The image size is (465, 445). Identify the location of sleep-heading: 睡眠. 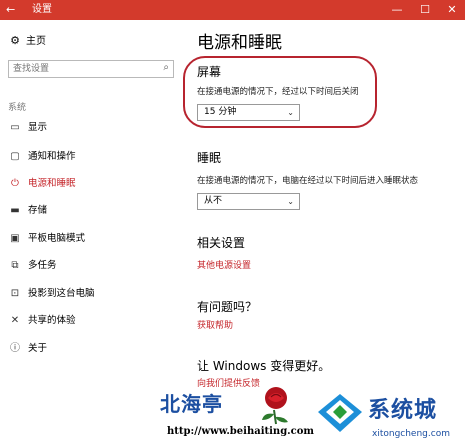
(209, 158).